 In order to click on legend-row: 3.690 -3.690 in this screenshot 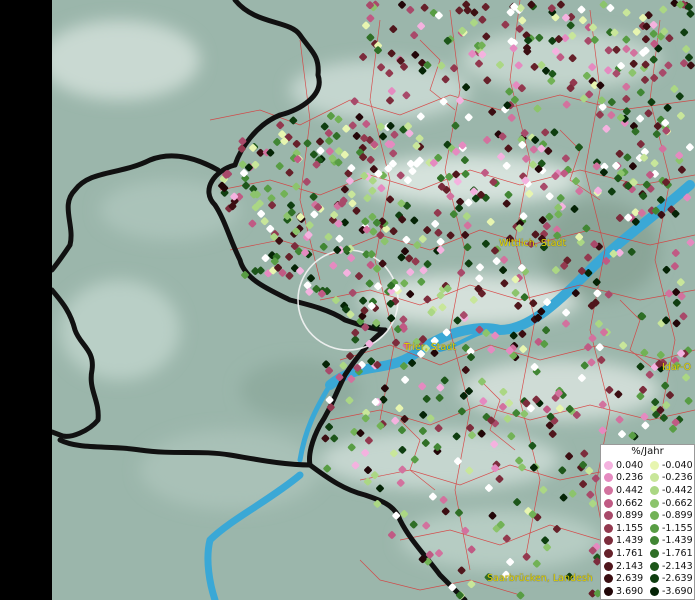, I will do `click(647, 591)`.